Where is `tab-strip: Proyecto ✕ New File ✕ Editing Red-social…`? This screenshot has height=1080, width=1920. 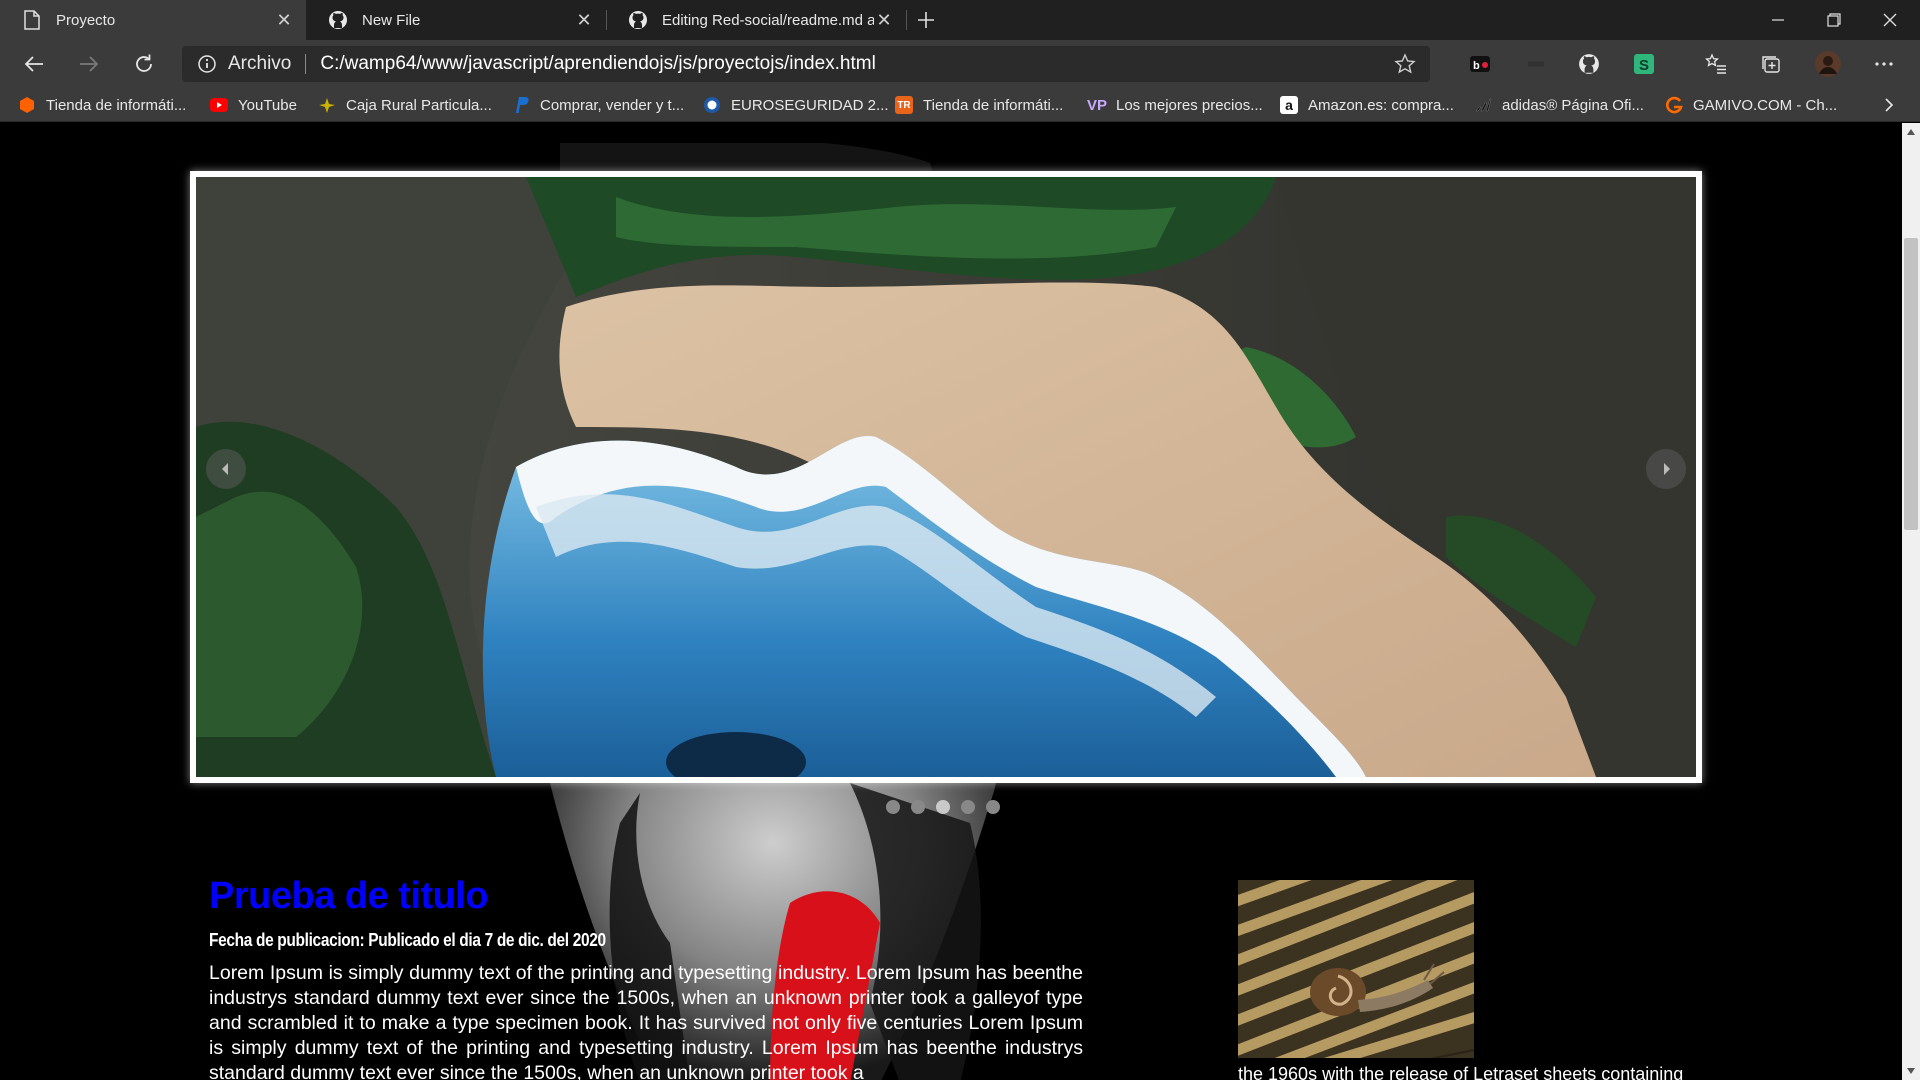 tab-strip: Proyecto ✕ New File ✕ Editing Red-social… is located at coordinates (960, 20).